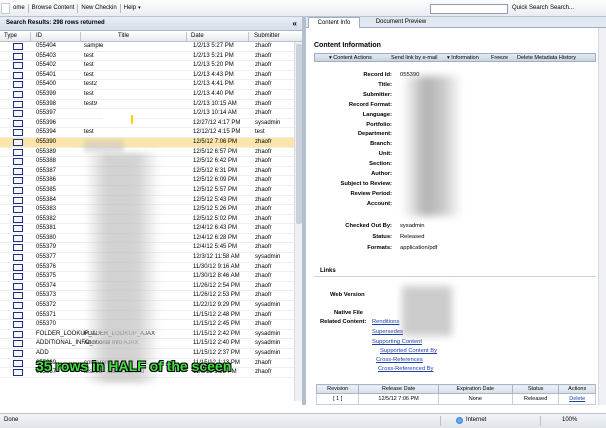  I want to click on quick-search-link: Quick Search, so click(530, 8).